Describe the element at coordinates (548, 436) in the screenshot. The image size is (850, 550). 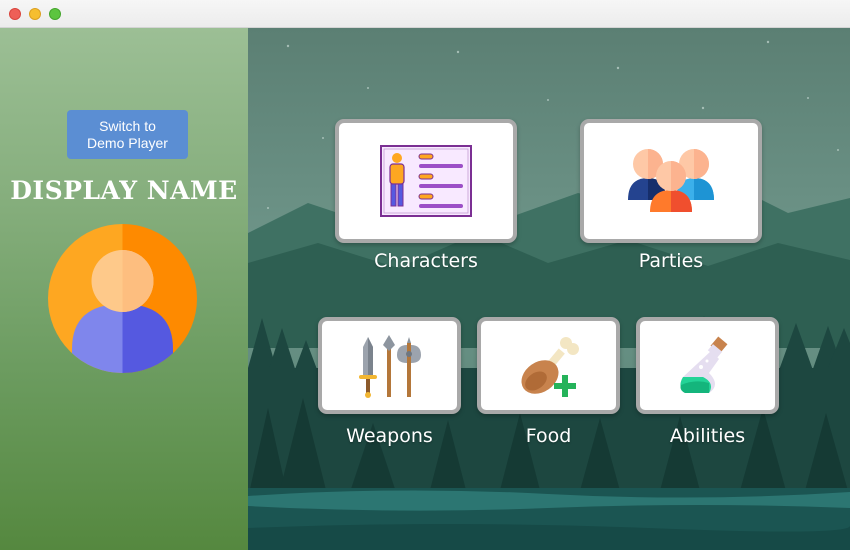
I see `food-label: Food` at that location.